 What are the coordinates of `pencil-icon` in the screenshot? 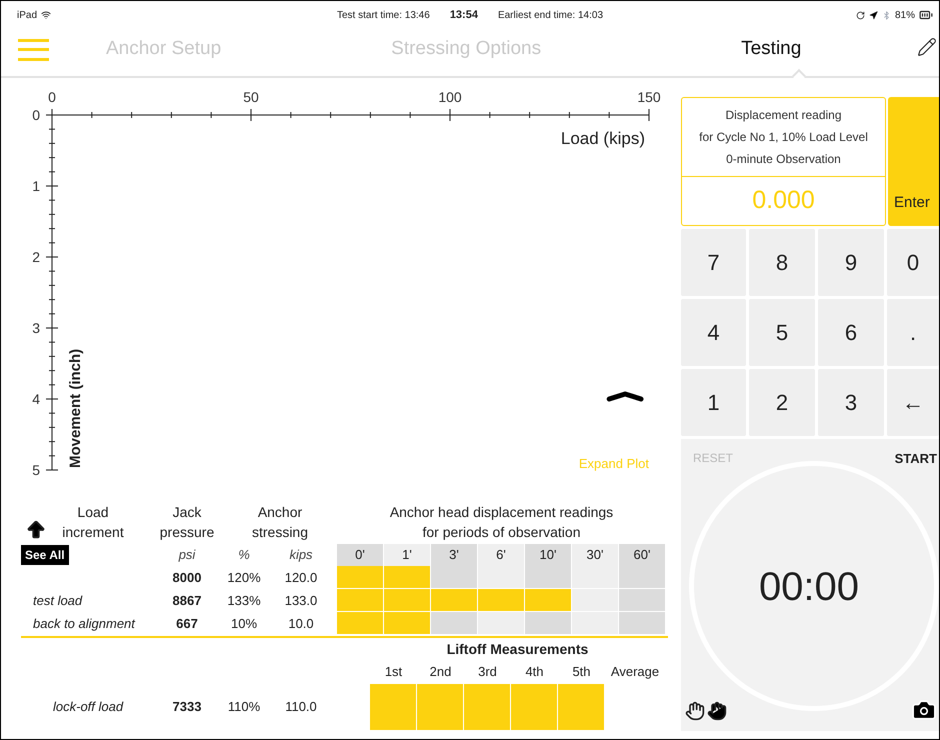 It's located at (927, 47).